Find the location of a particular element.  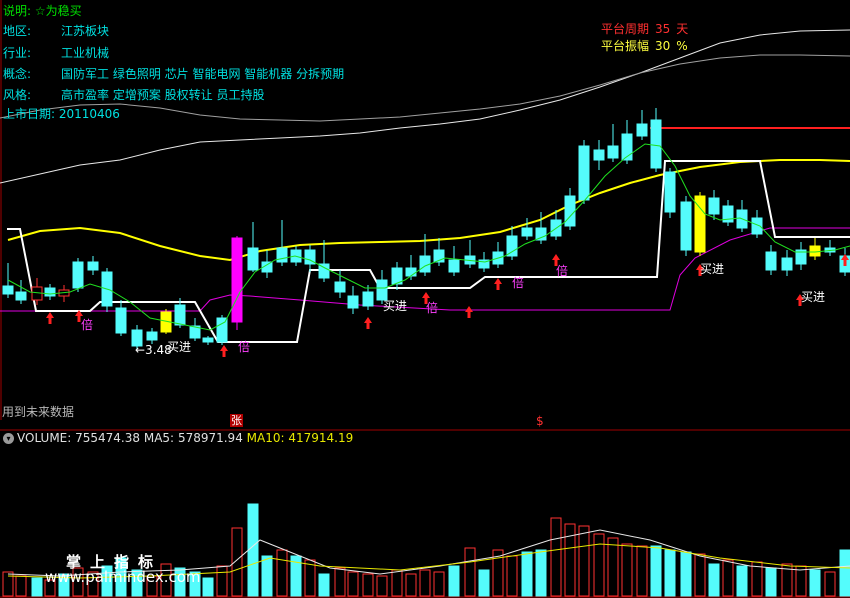

info-industry: 行业: 工业机械 is located at coordinates (56, 53).